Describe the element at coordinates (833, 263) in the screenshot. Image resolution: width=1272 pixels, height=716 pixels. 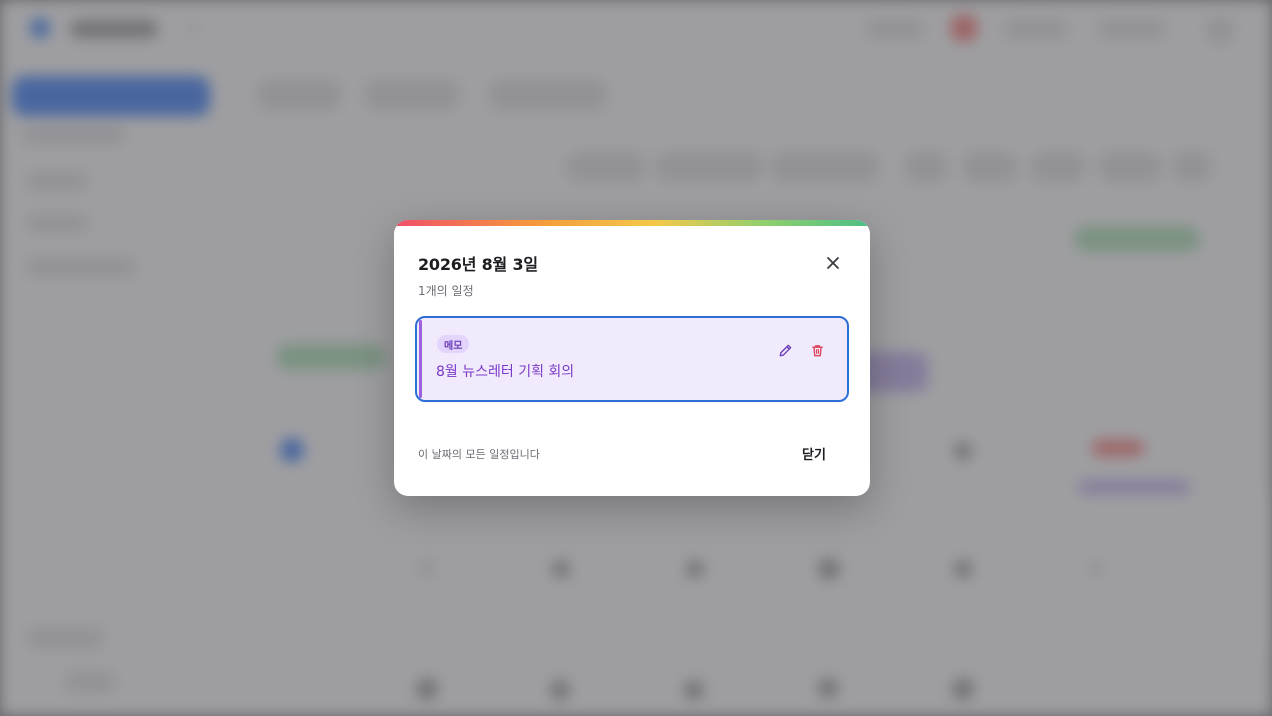
I see `close-icon` at that location.